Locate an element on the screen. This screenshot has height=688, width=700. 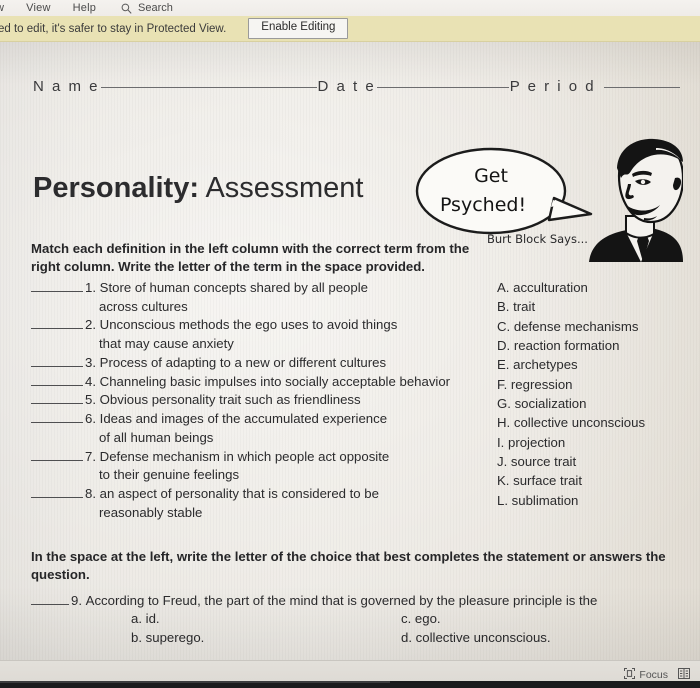
item-number: 1. is located at coordinates (90, 287).